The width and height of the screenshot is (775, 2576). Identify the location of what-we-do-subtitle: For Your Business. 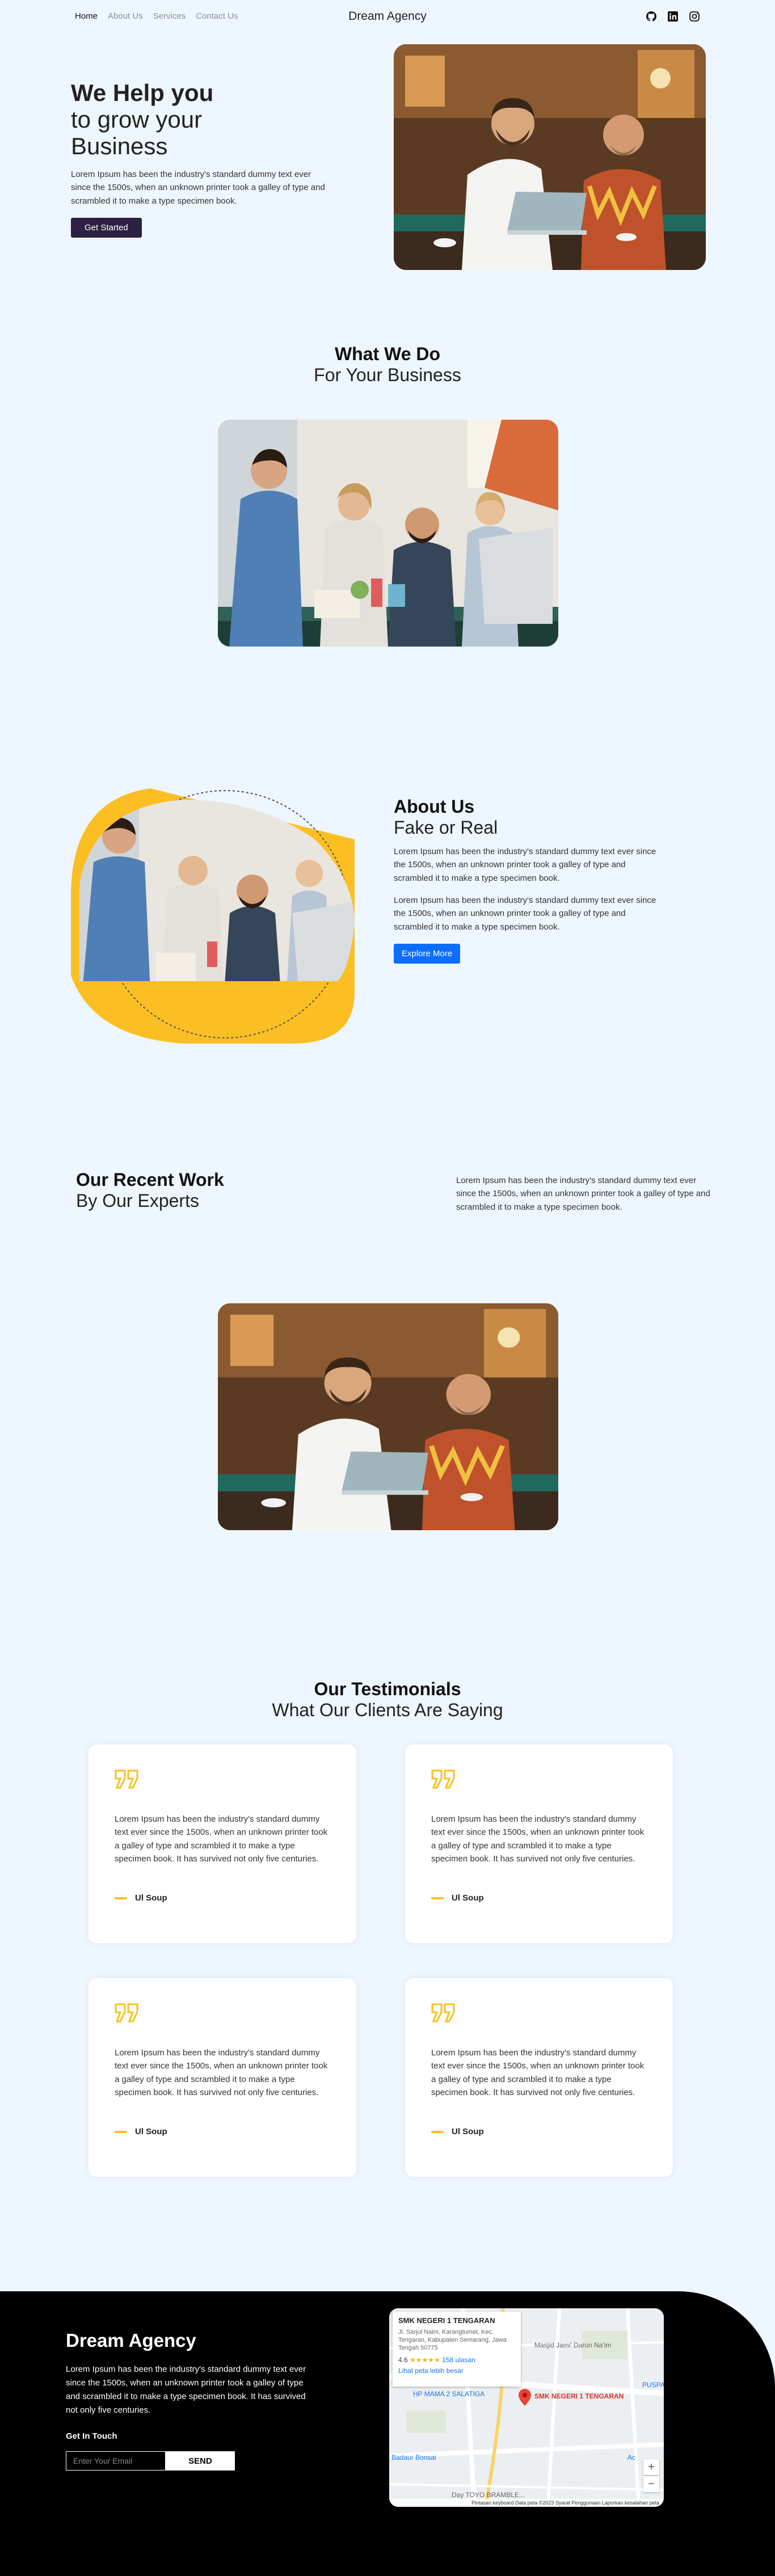
(387, 375).